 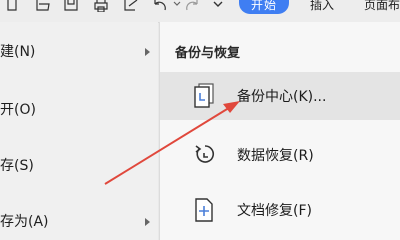 I want to click on customize-toolbar-icon, so click(x=218, y=7).